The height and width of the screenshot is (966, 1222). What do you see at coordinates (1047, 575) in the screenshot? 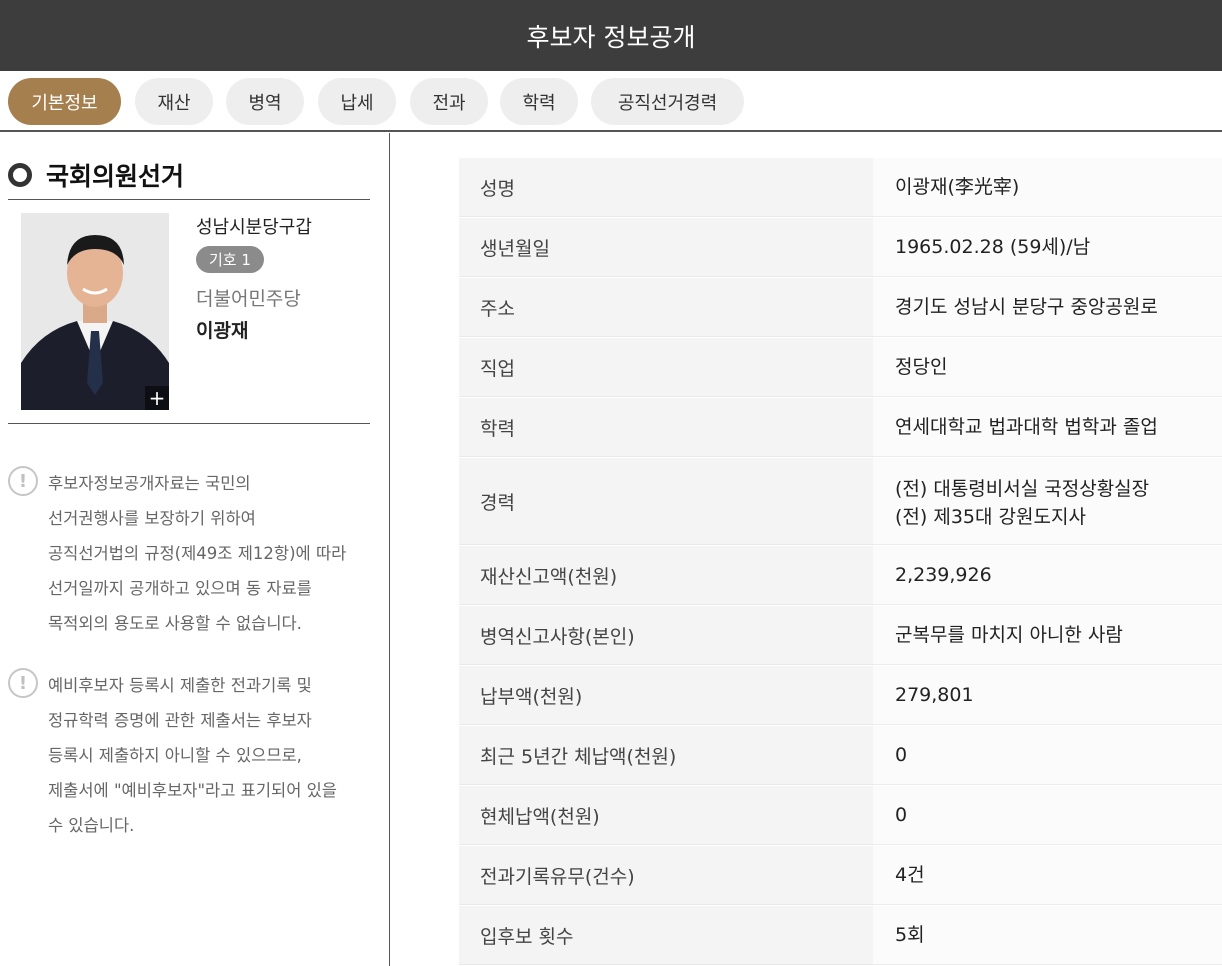
I see `row-value: 2,239,926` at bounding box center [1047, 575].